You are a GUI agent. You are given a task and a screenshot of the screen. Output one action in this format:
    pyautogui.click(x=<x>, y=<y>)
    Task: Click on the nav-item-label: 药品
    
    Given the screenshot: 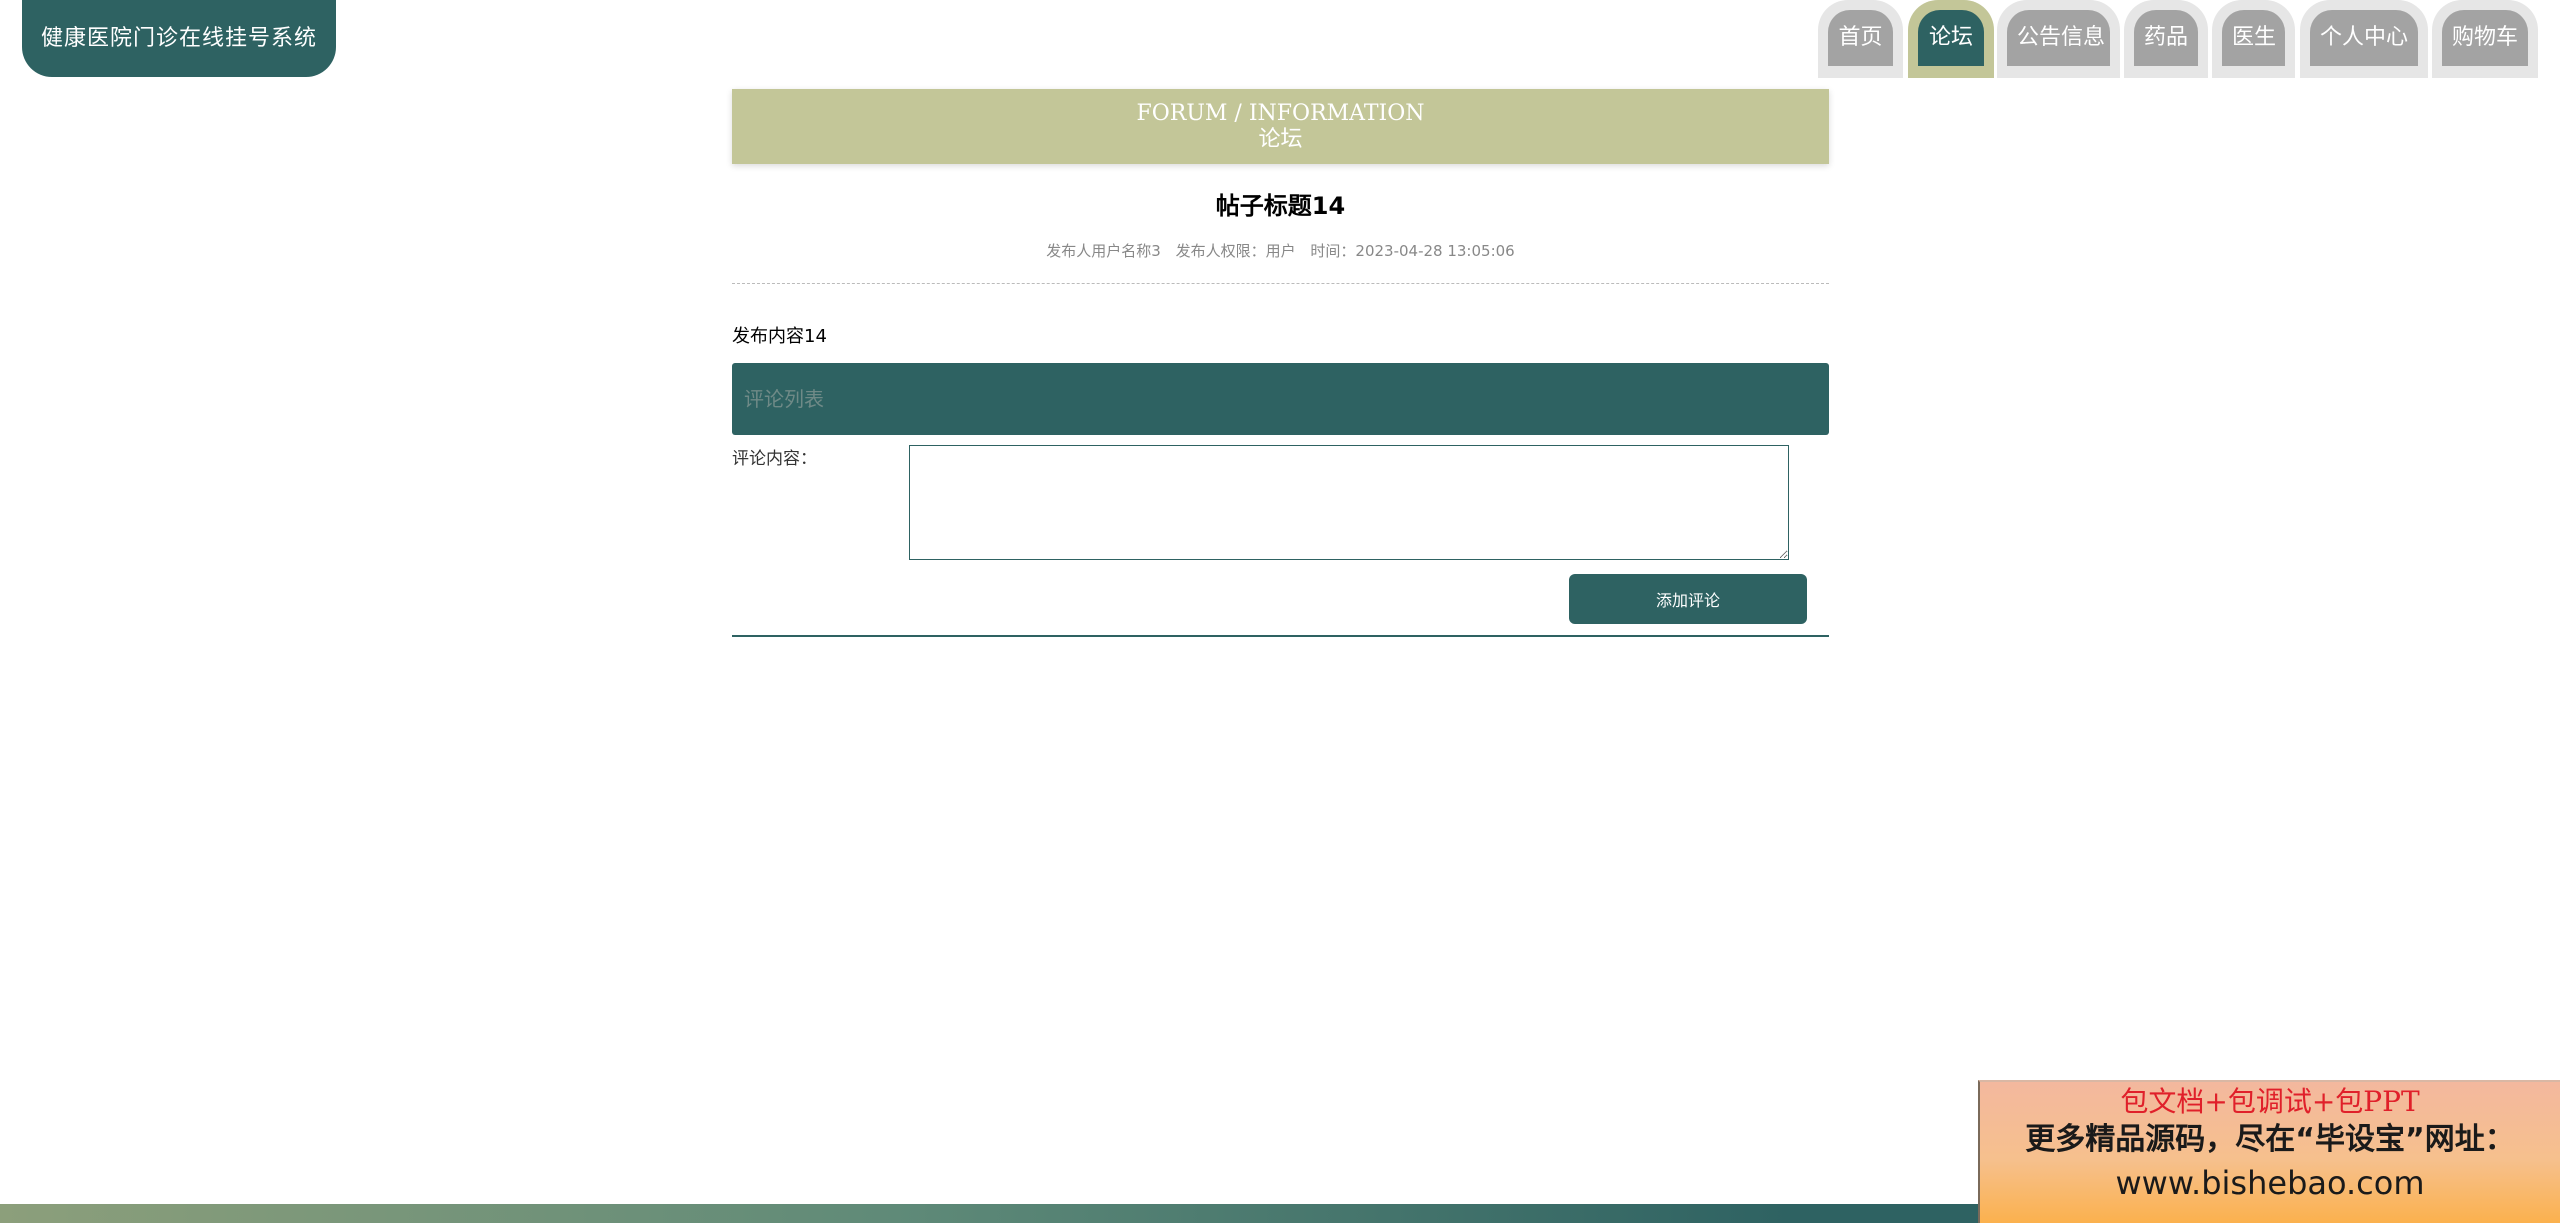 What is the action you would take?
    pyautogui.click(x=2166, y=38)
    